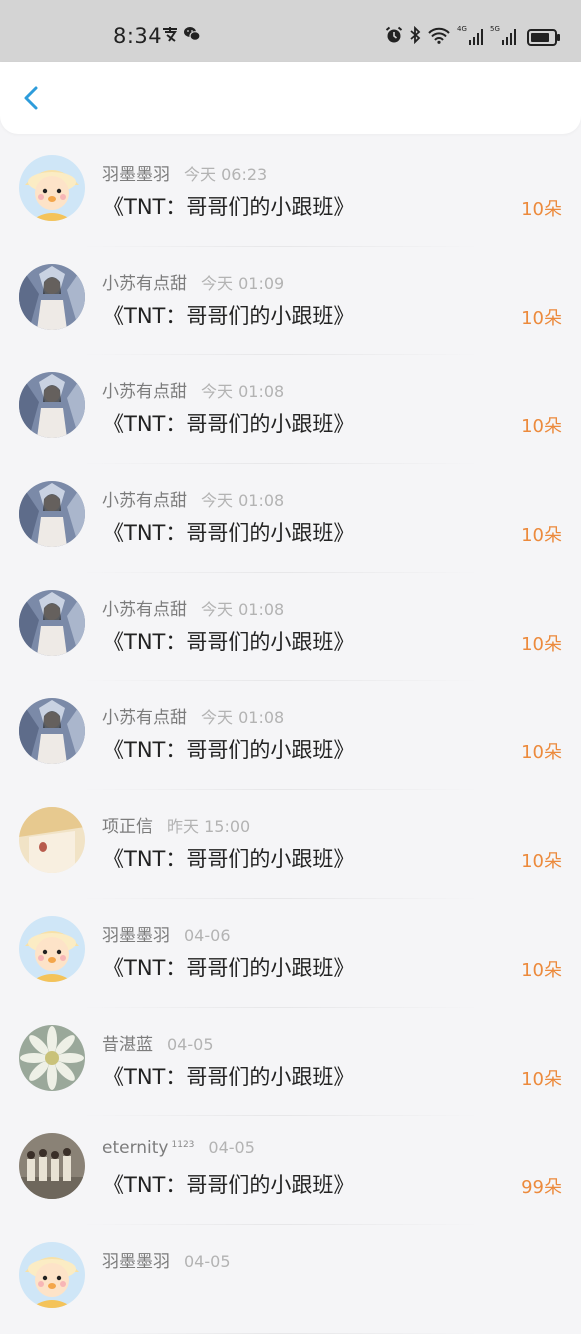 Image resolution: width=581 pixels, height=1334 pixels. I want to click on gift-record-row: 昔湛蓝 04-05 《TNT：哥哥们的小跟班》 10朵, so click(290, 1062).